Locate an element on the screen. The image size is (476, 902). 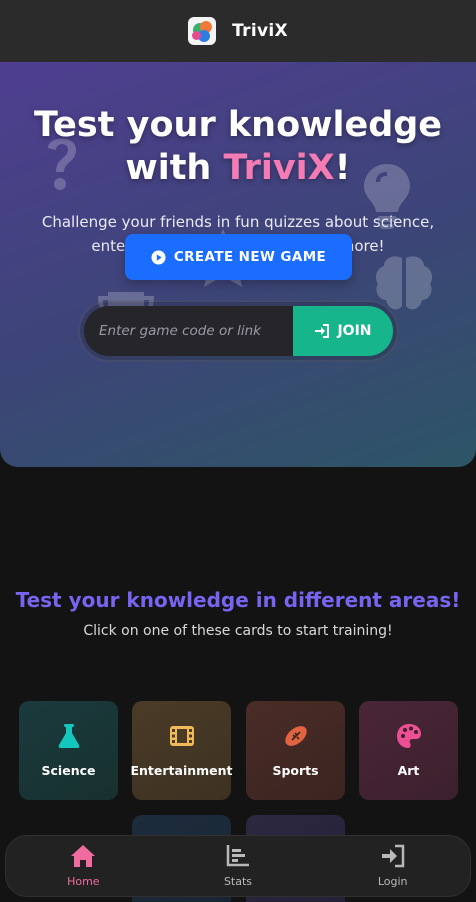
hero-title-line2: with TriviX! is located at coordinates (238, 168).